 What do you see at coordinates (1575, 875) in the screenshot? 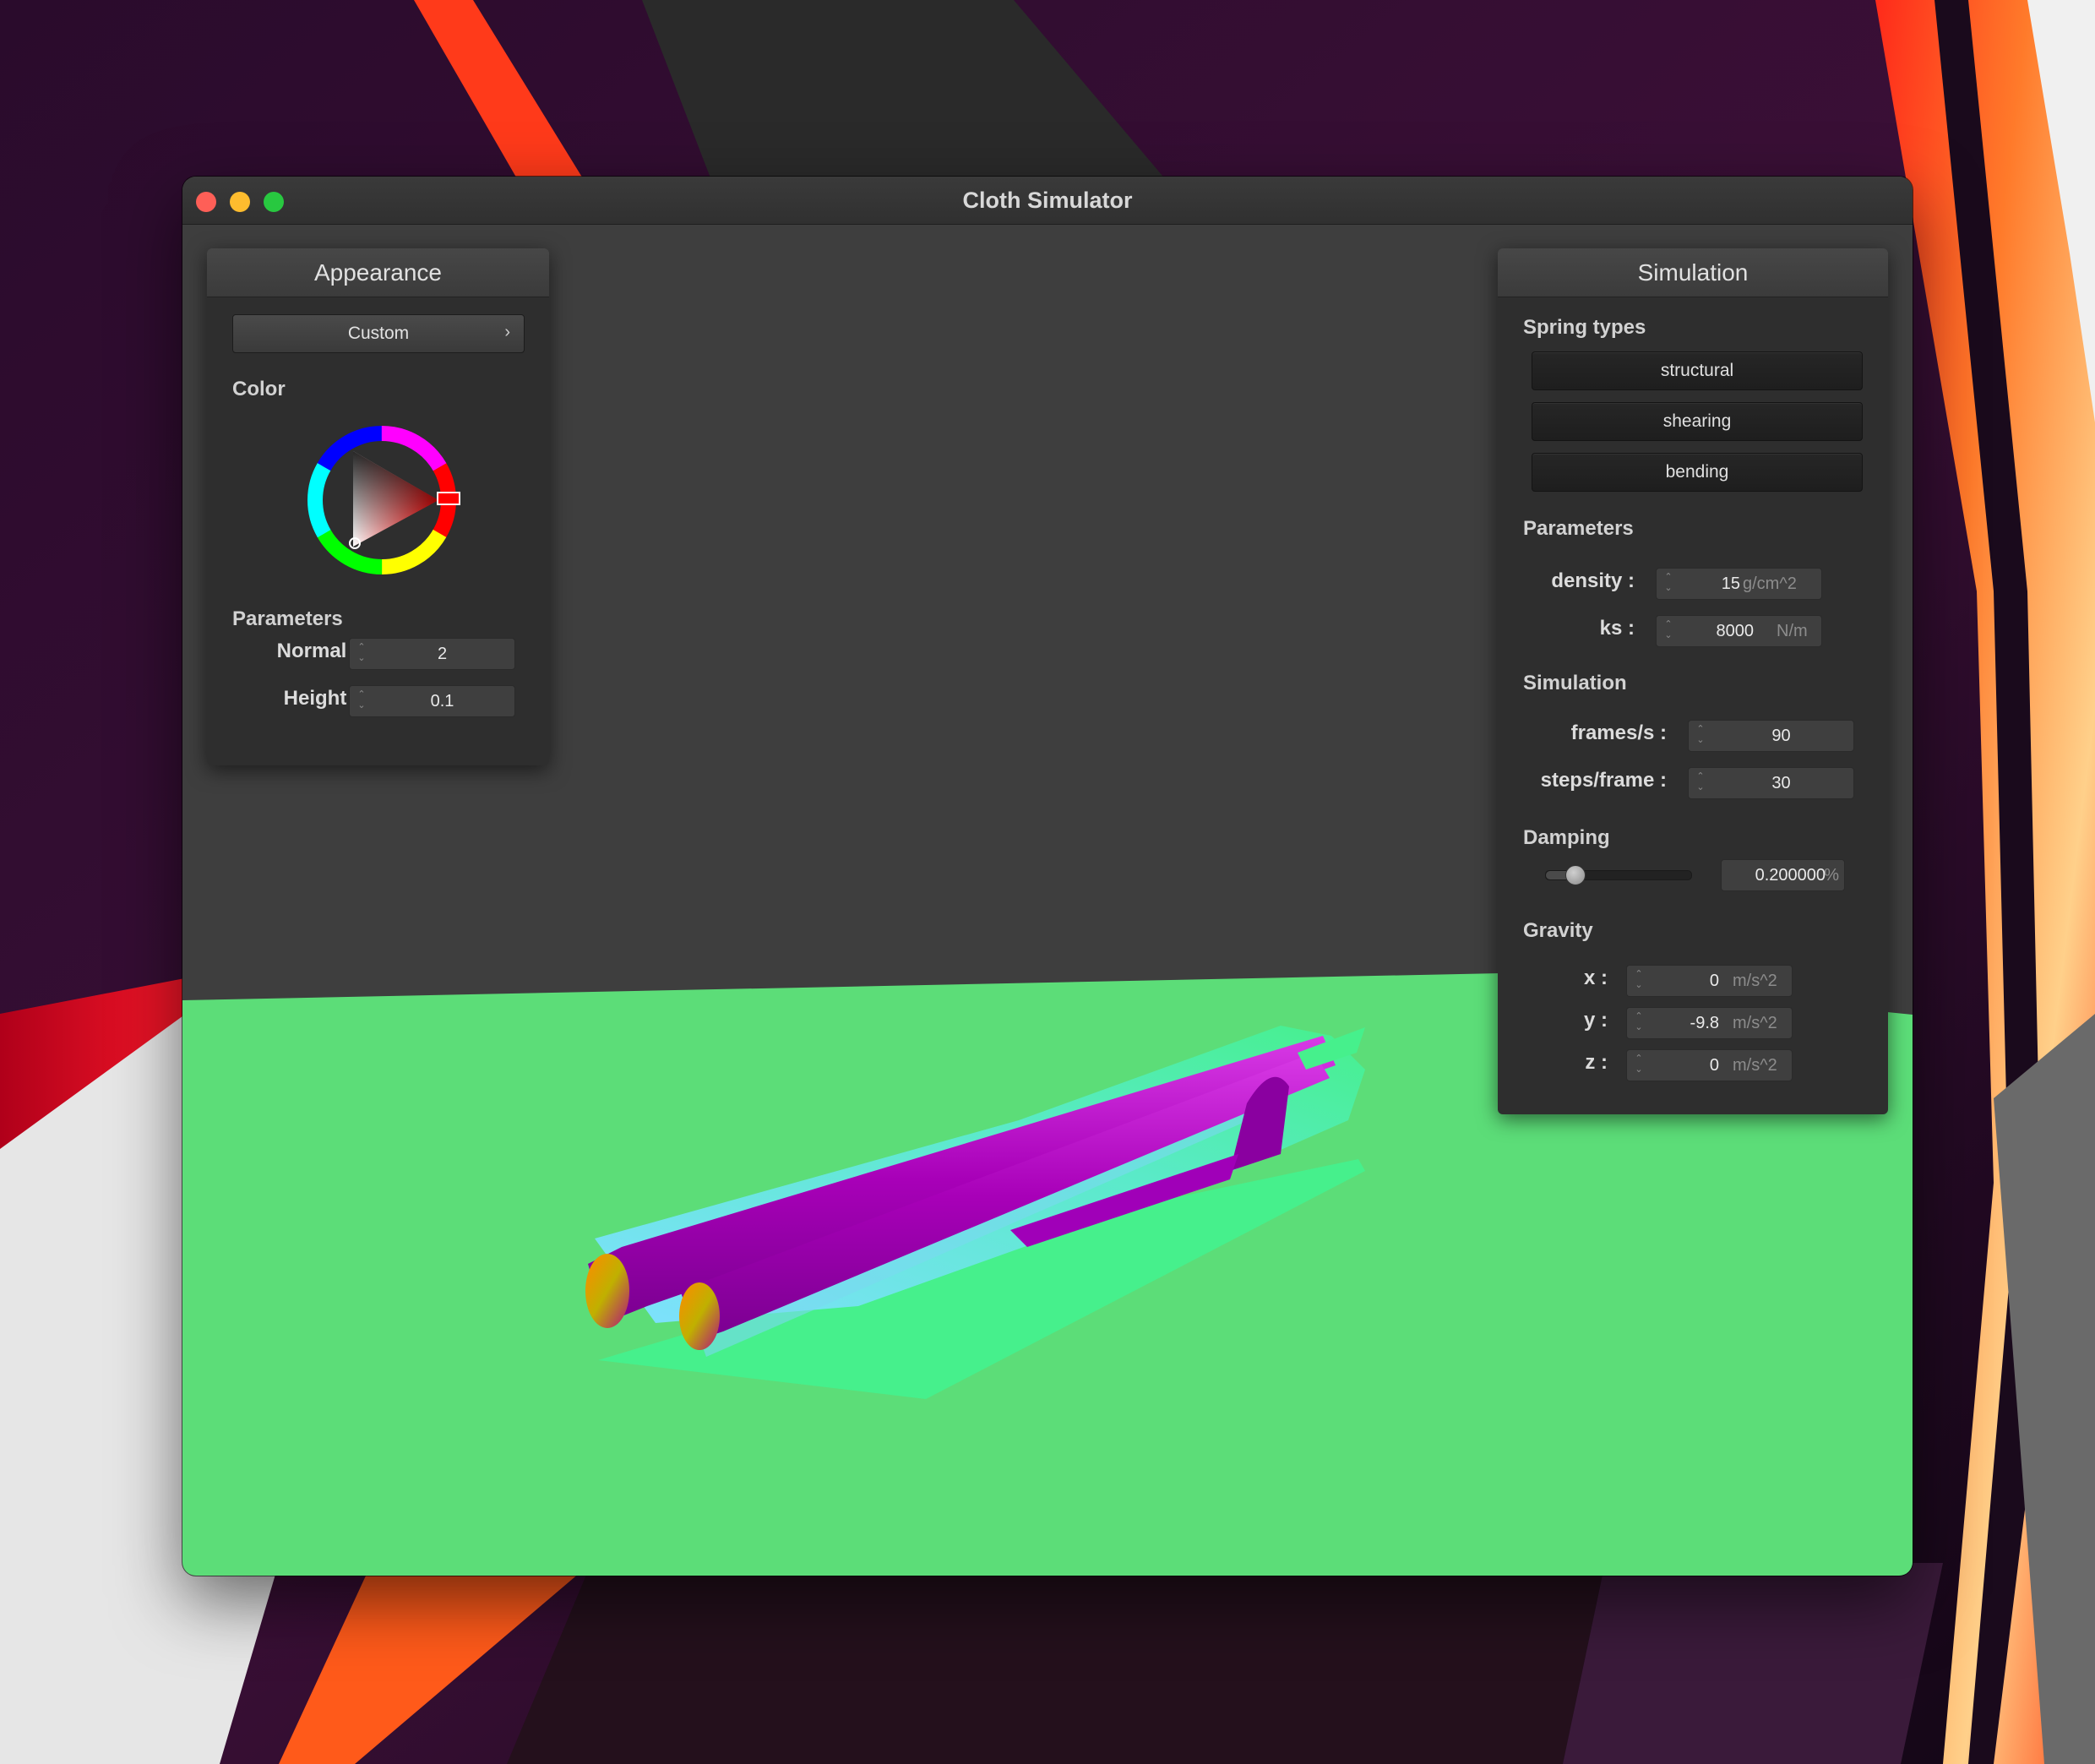
I see `damping-slider-knob` at bounding box center [1575, 875].